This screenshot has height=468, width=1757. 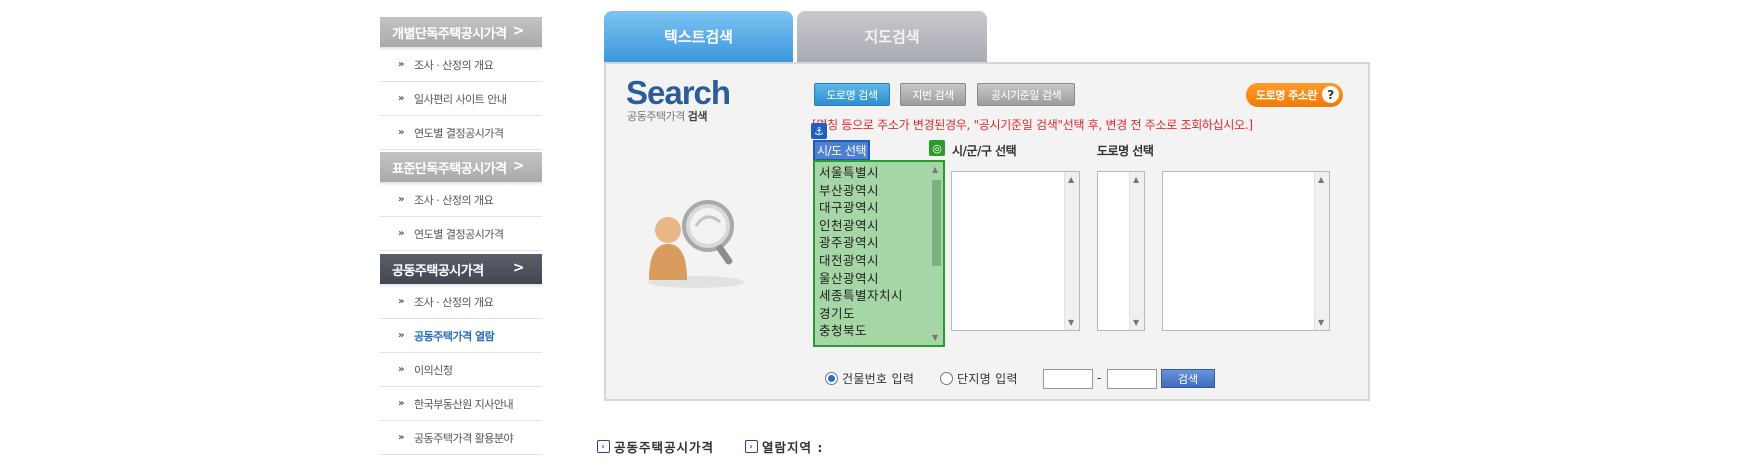 I want to click on person-search-icon, so click(x=696, y=244).